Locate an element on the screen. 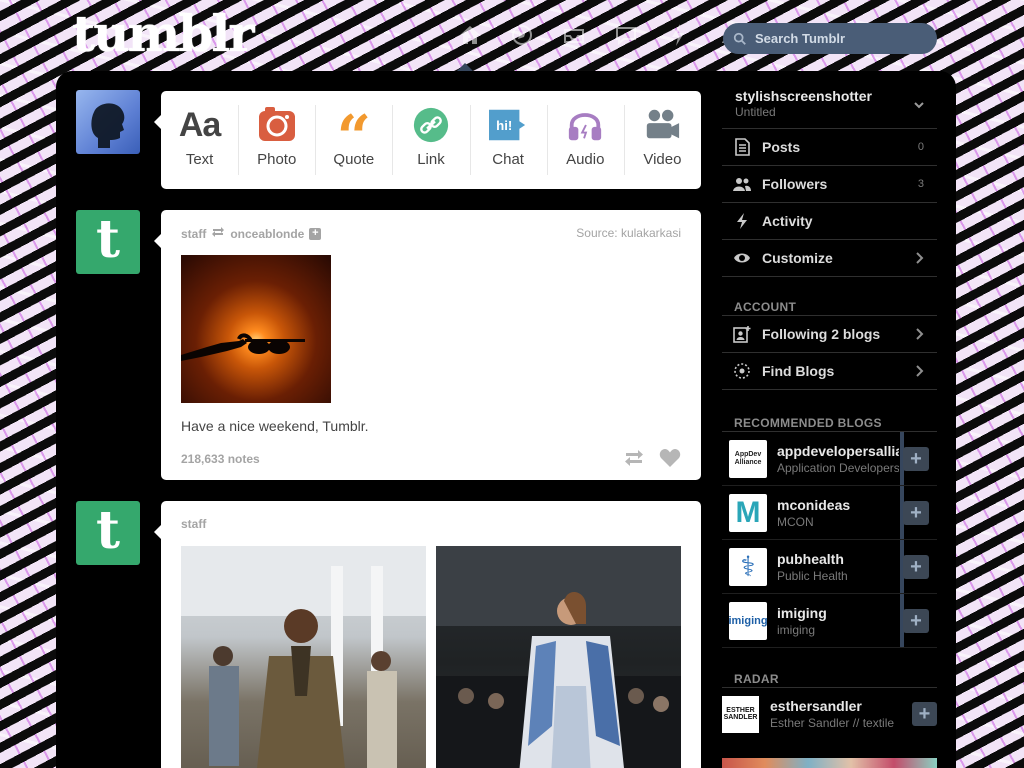 This screenshot has width=1024, height=768. post-actions is located at coordinates (652, 458).